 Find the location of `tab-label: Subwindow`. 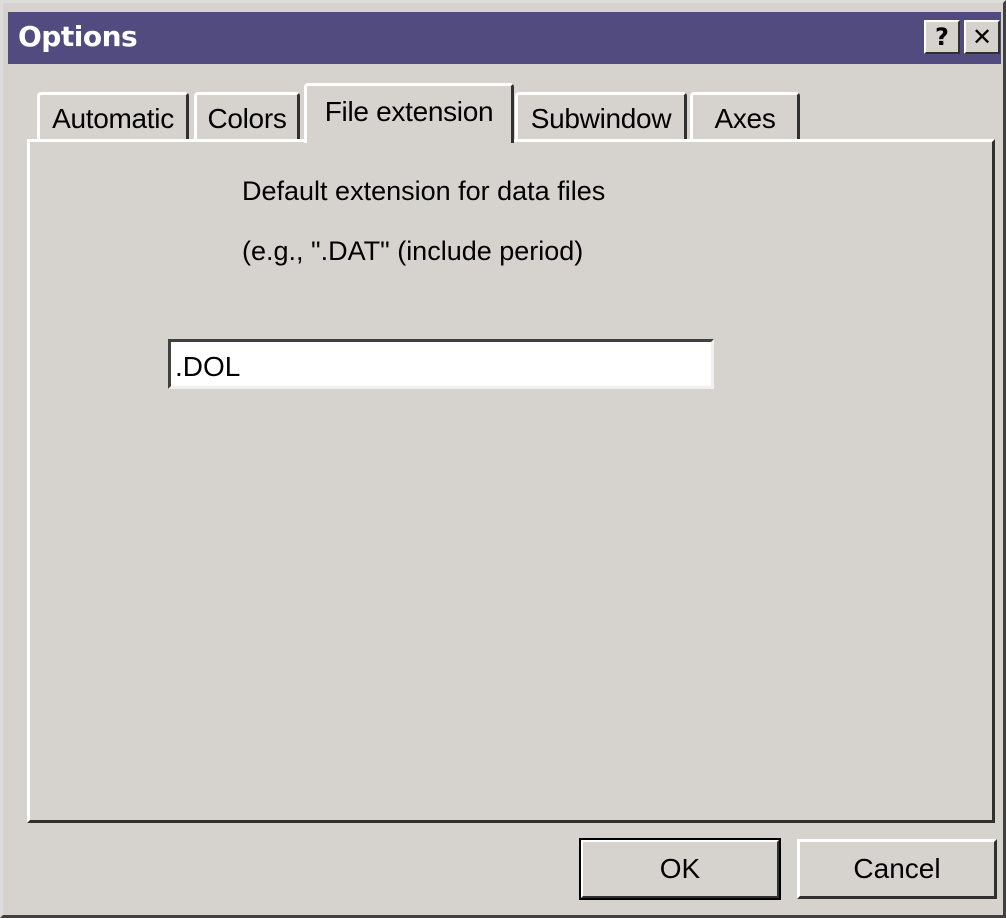

tab-label: Subwindow is located at coordinates (601, 118).